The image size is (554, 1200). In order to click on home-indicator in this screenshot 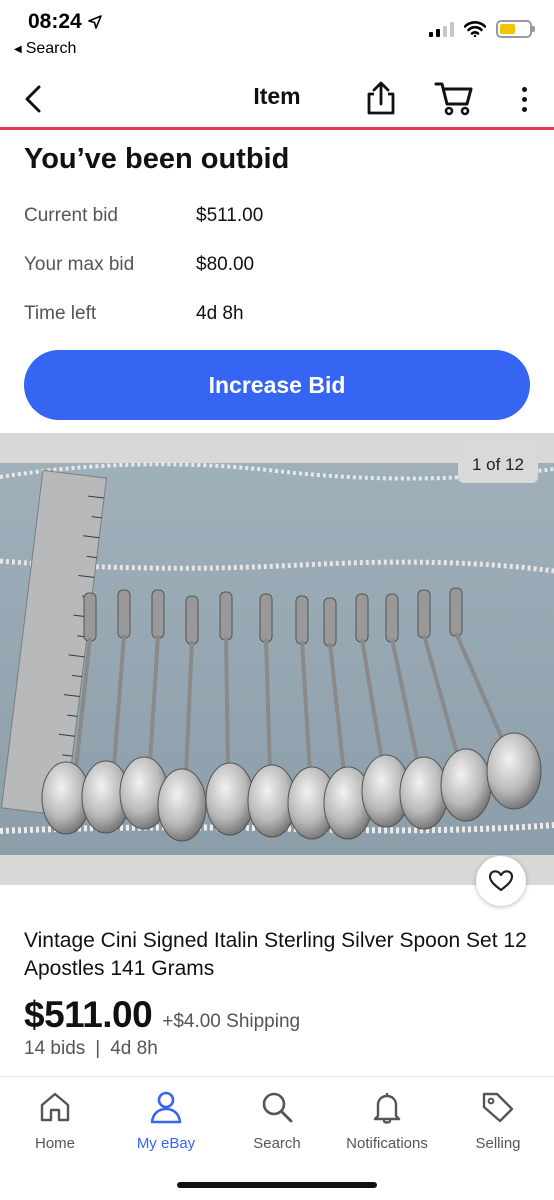, I will do `click(277, 1185)`.